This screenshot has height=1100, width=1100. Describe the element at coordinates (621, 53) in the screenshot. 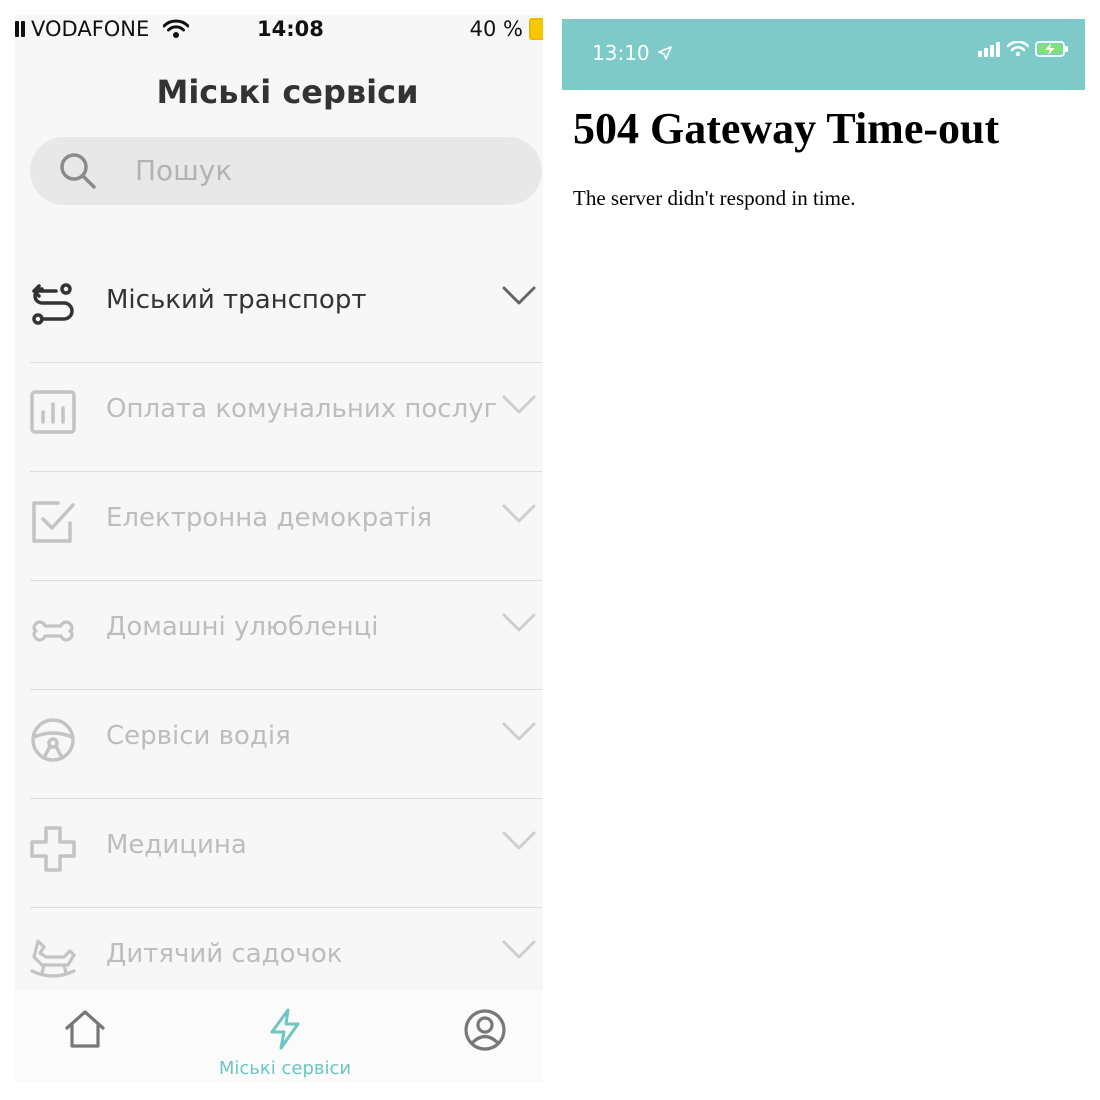

I see `status-time: 13:10` at that location.